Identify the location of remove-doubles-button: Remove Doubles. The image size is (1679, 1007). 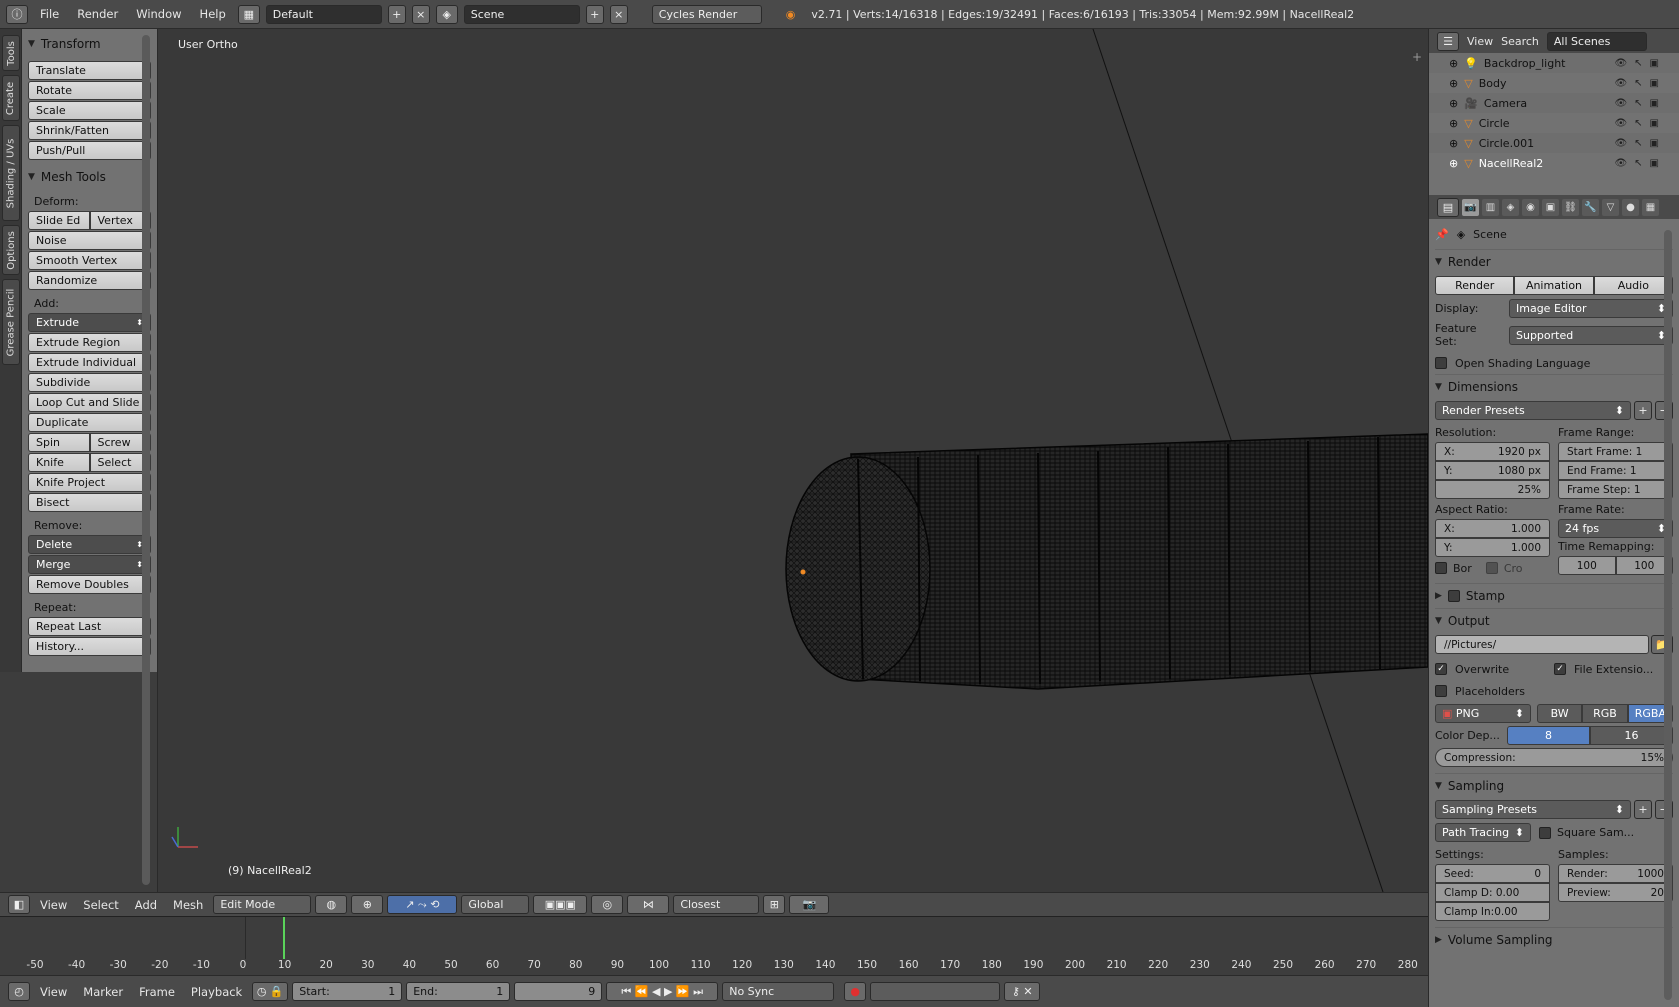
(89, 584).